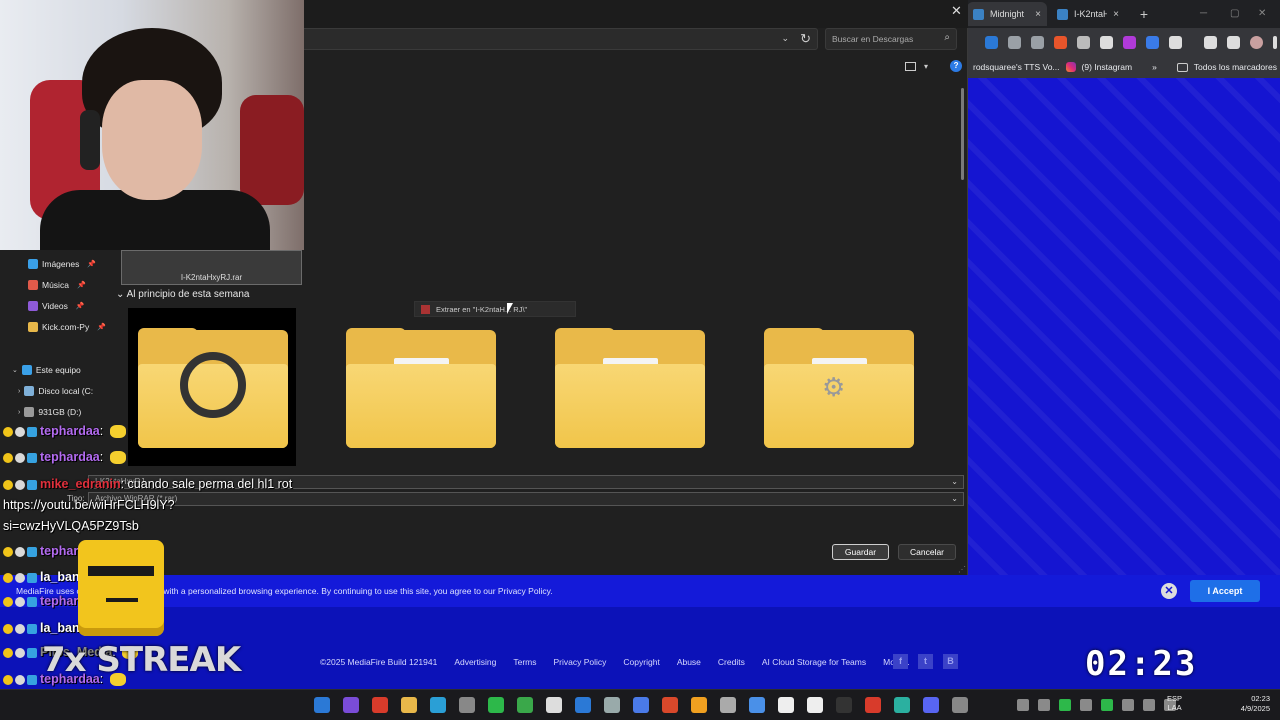  What do you see at coordinates (910, 66) in the screenshot?
I see `view-mode-icon` at bounding box center [910, 66].